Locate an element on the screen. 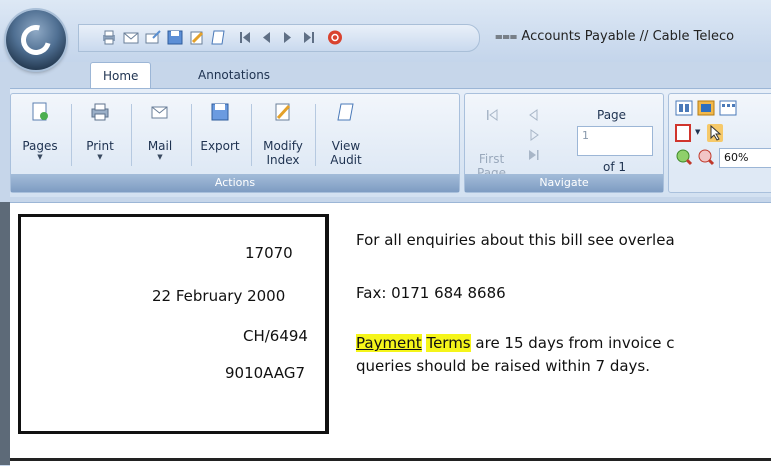 This screenshot has height=466, width=771. viewer-left-border is located at coordinates (5, 333).